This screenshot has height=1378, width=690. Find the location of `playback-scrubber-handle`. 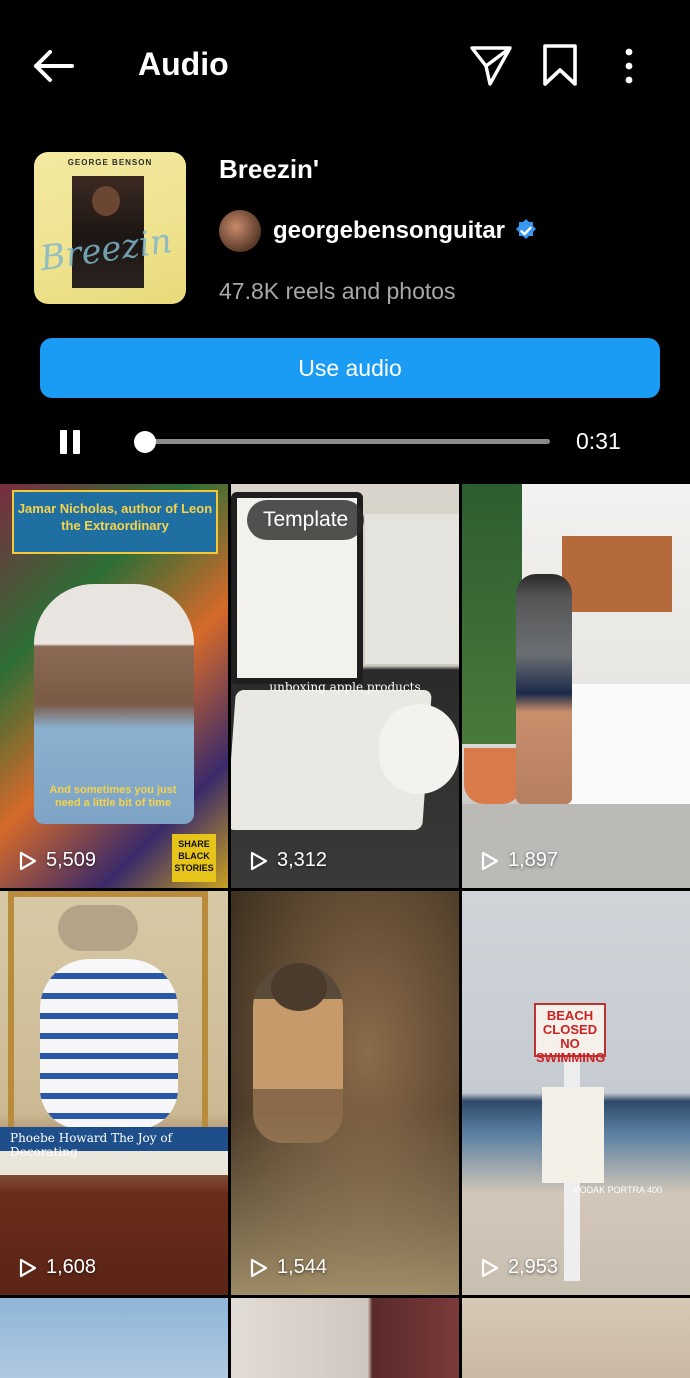

playback-scrubber-handle is located at coordinates (145, 442).